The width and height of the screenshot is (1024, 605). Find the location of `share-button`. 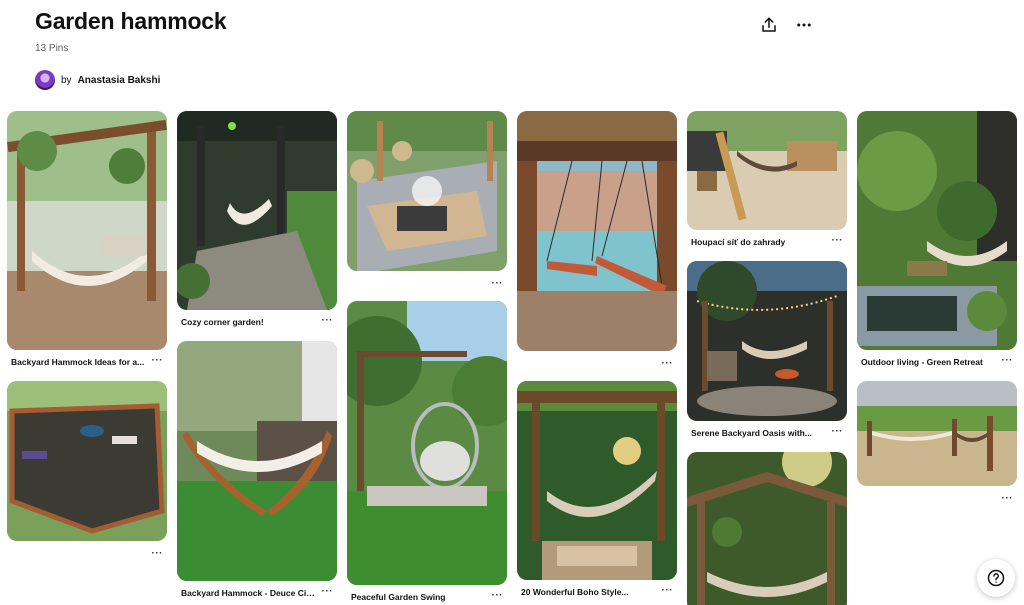

share-button is located at coordinates (769, 25).